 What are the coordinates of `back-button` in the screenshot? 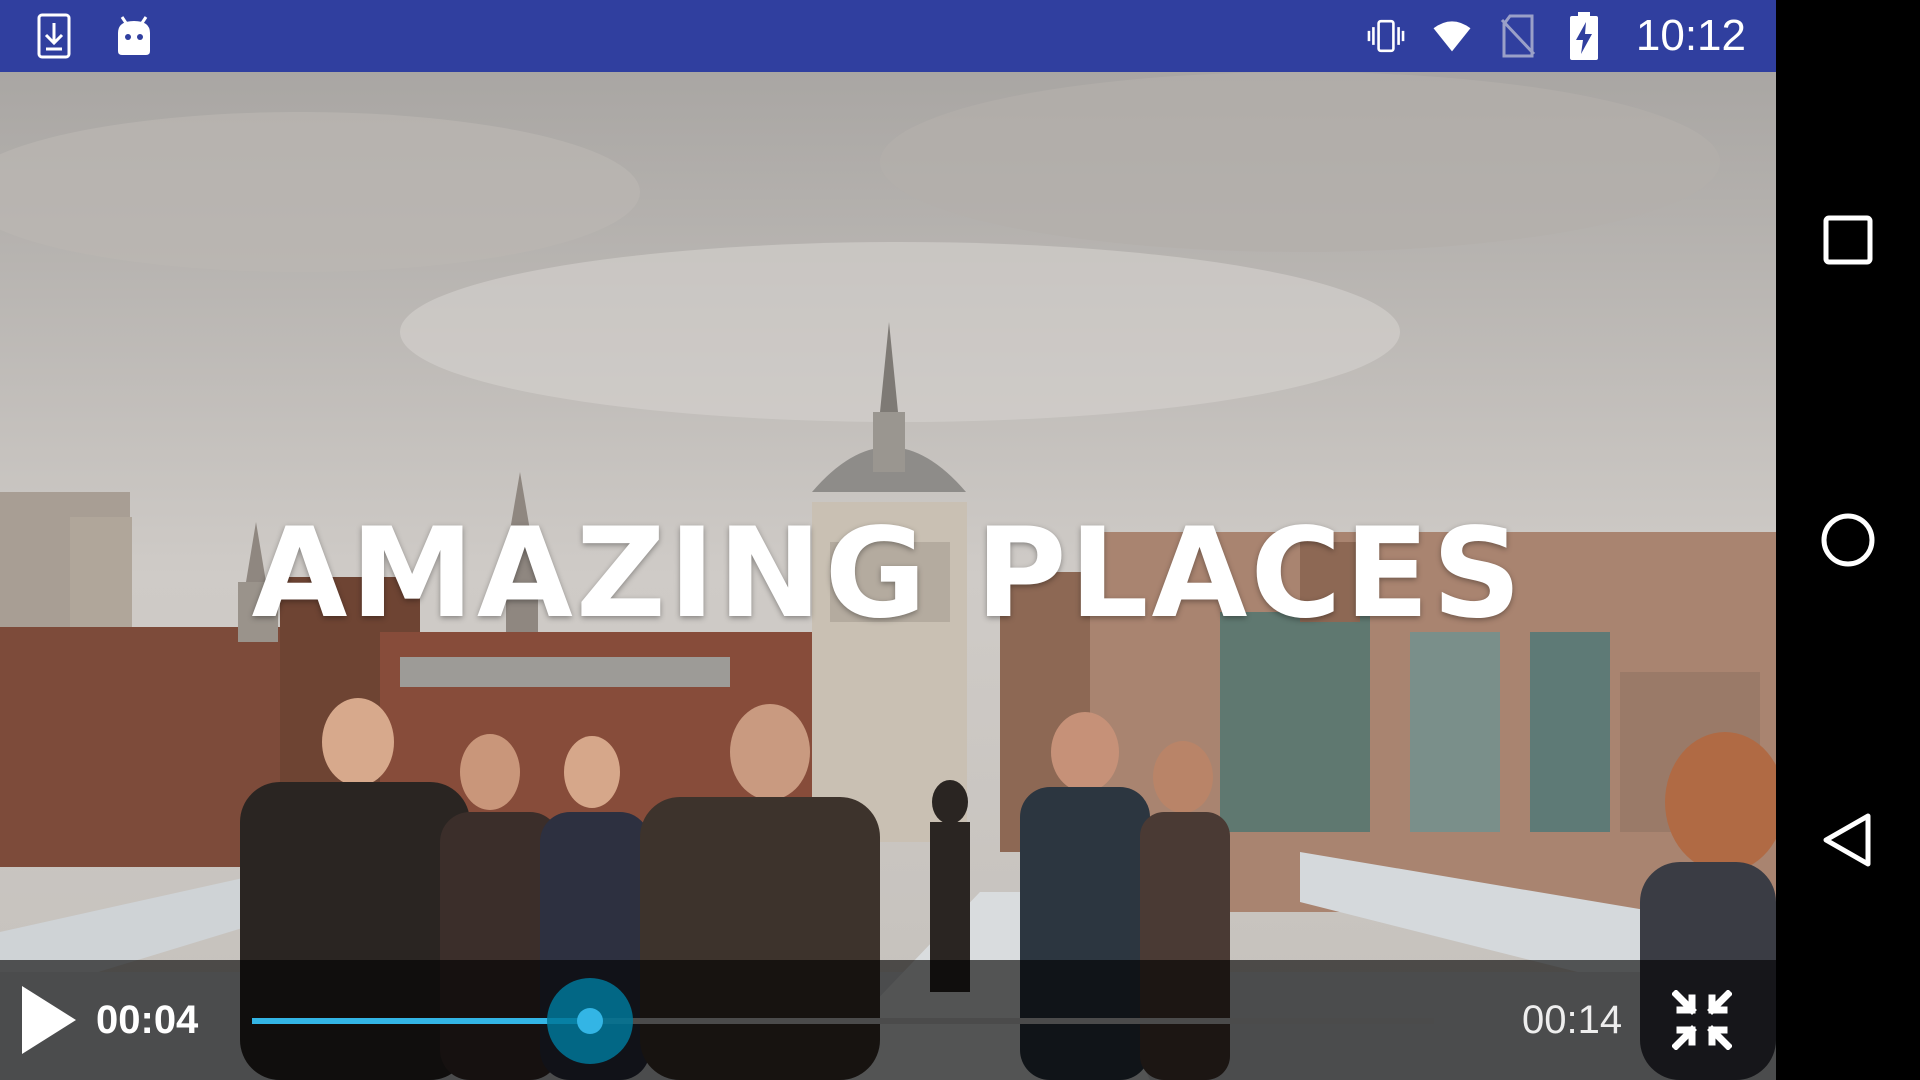 It's located at (1848, 840).